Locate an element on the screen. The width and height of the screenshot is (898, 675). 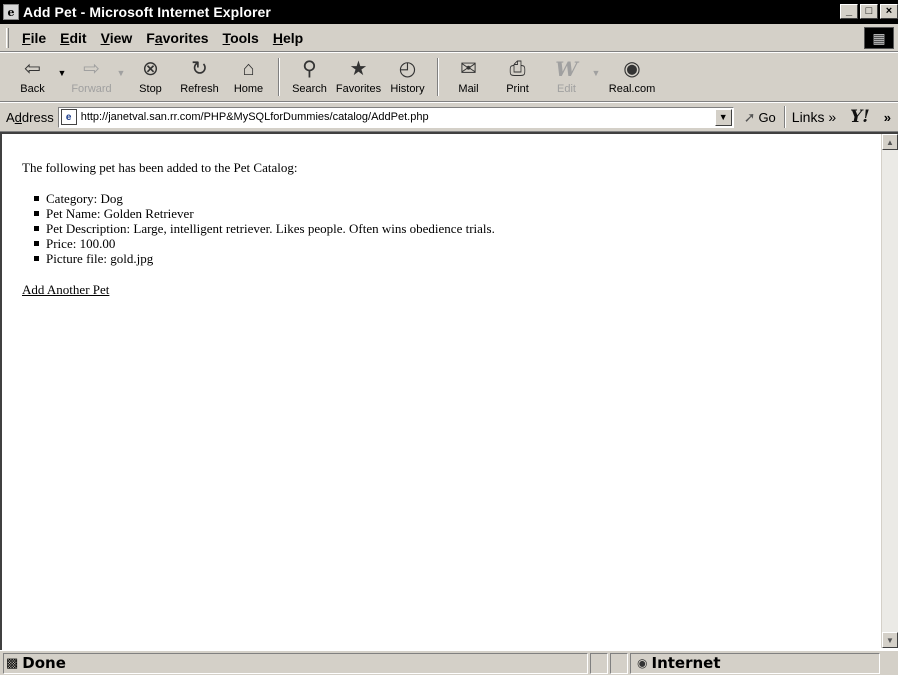
scroll-up-button: ▲ is located at coordinates (890, 142).